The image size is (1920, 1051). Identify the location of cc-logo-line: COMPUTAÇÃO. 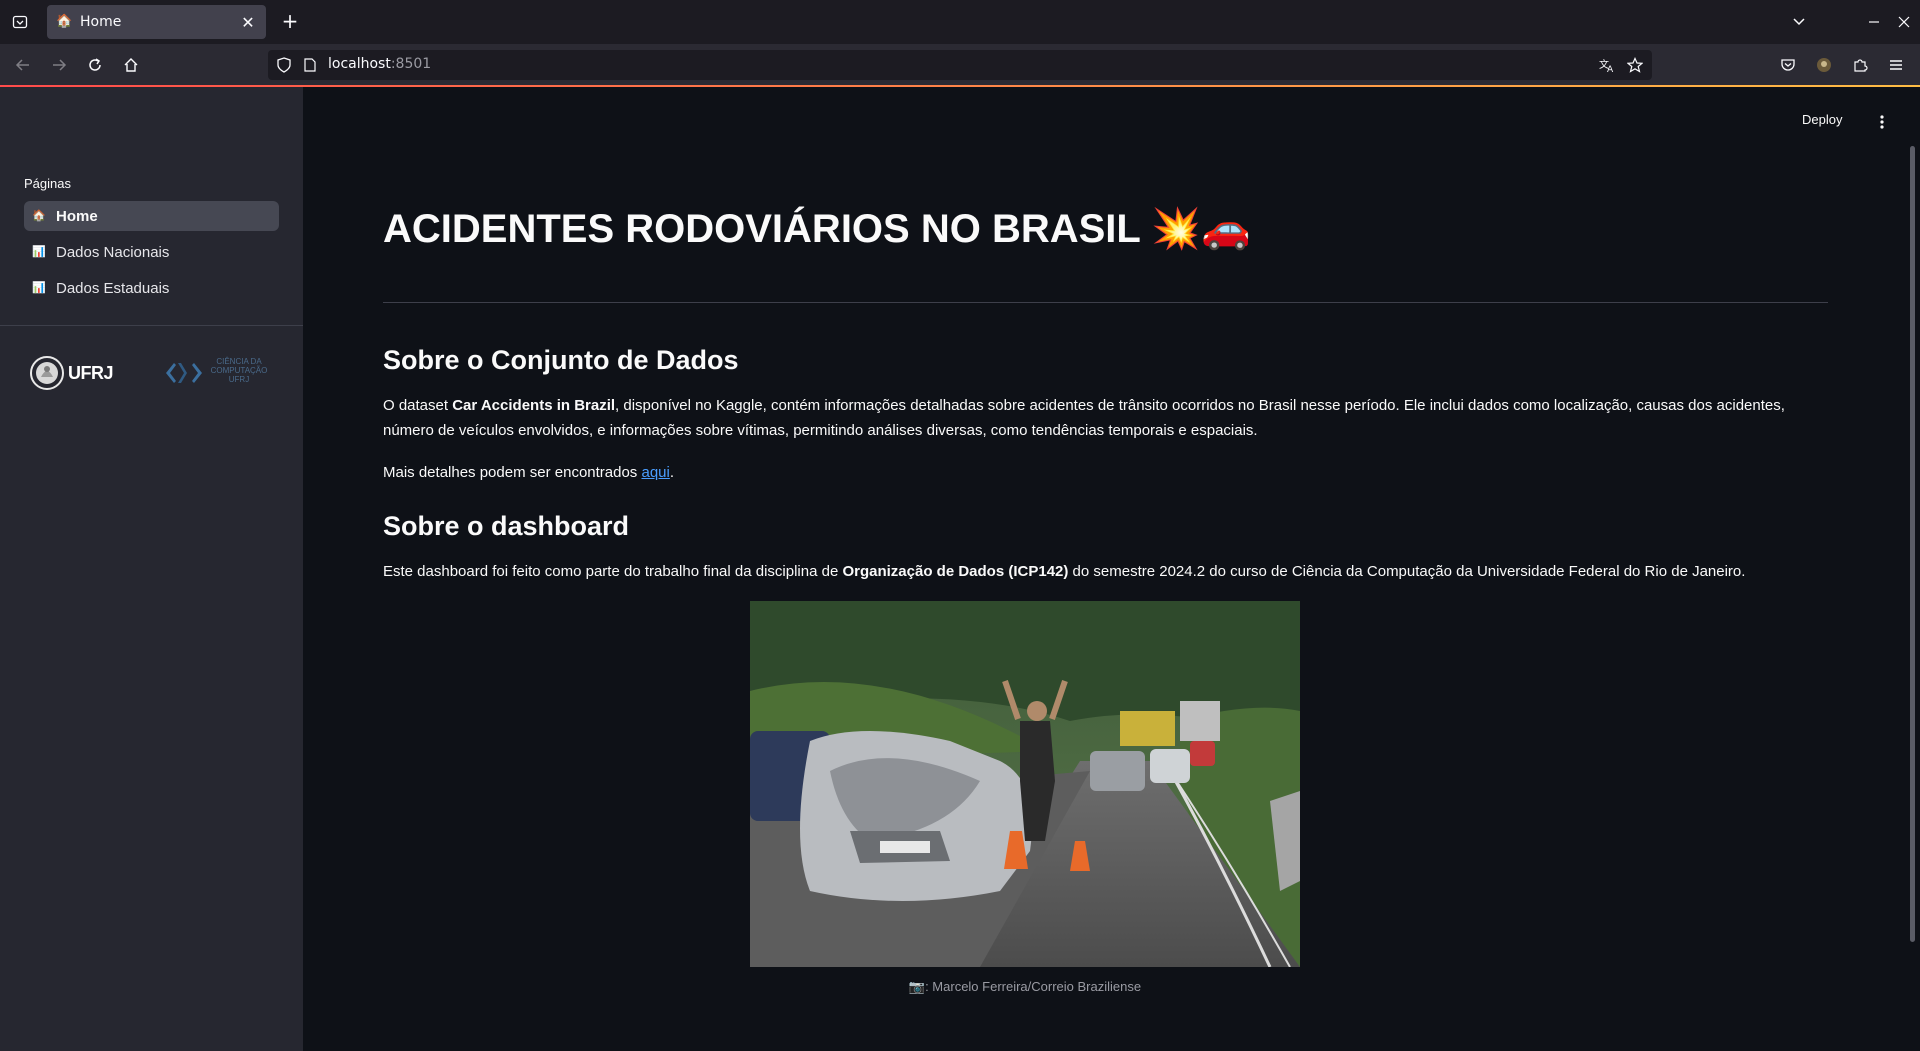
(239, 370).